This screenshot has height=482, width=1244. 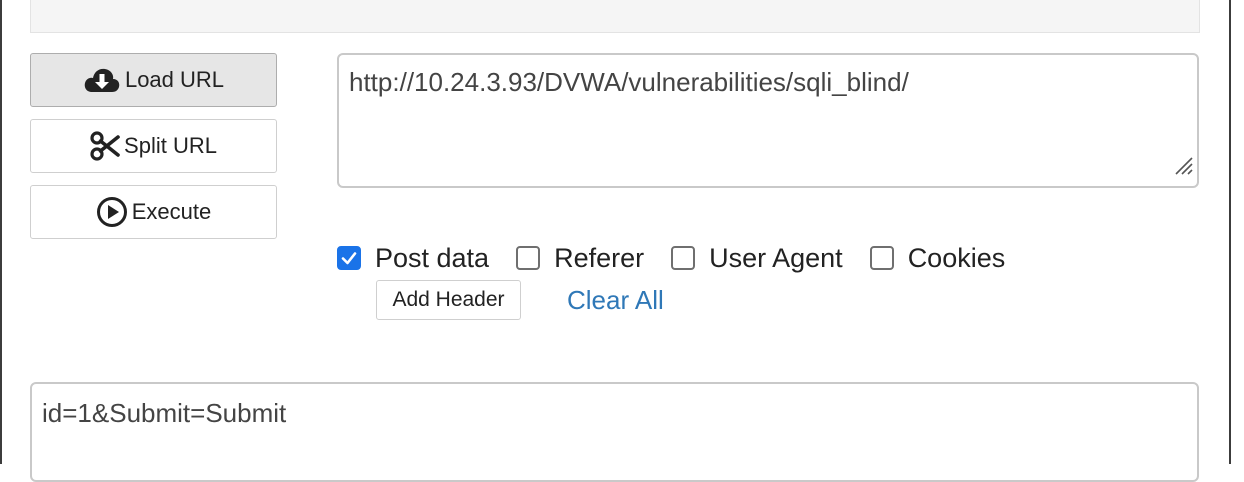 I want to click on split-url-button: Split URL, so click(x=153, y=146).